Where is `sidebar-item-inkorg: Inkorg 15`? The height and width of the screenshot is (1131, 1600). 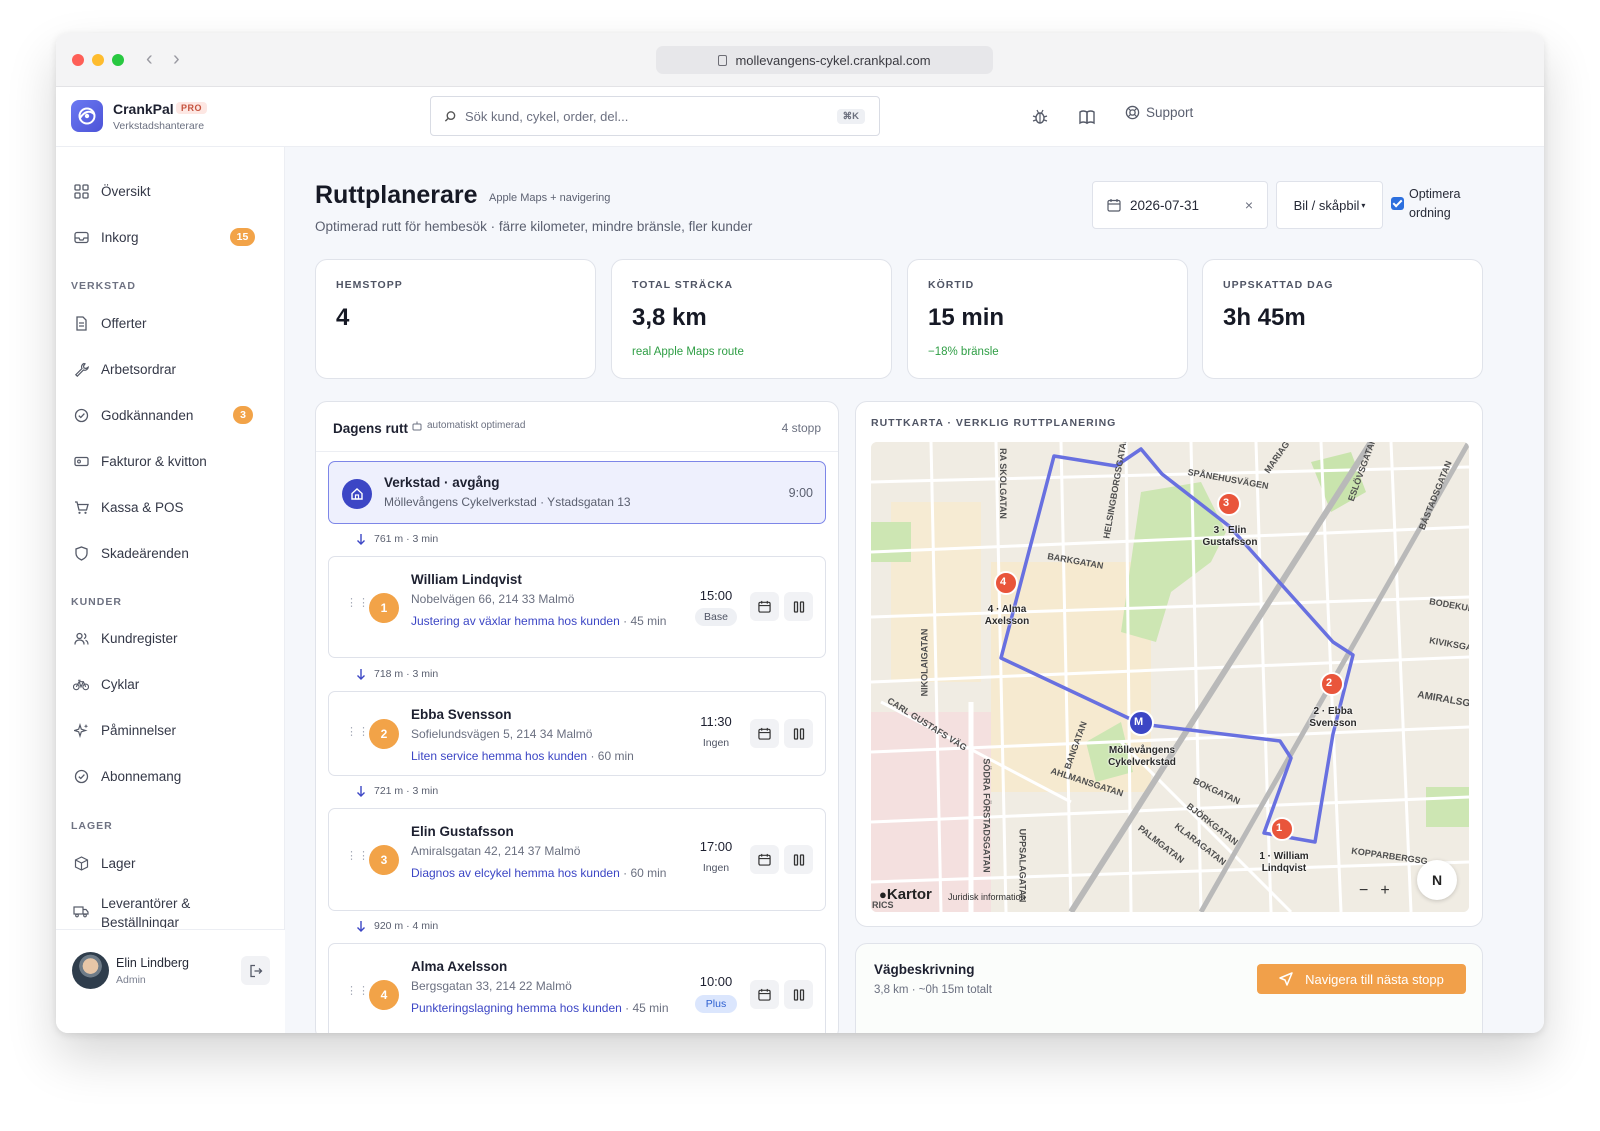 sidebar-item-inkorg: Inkorg 15 is located at coordinates (170, 237).